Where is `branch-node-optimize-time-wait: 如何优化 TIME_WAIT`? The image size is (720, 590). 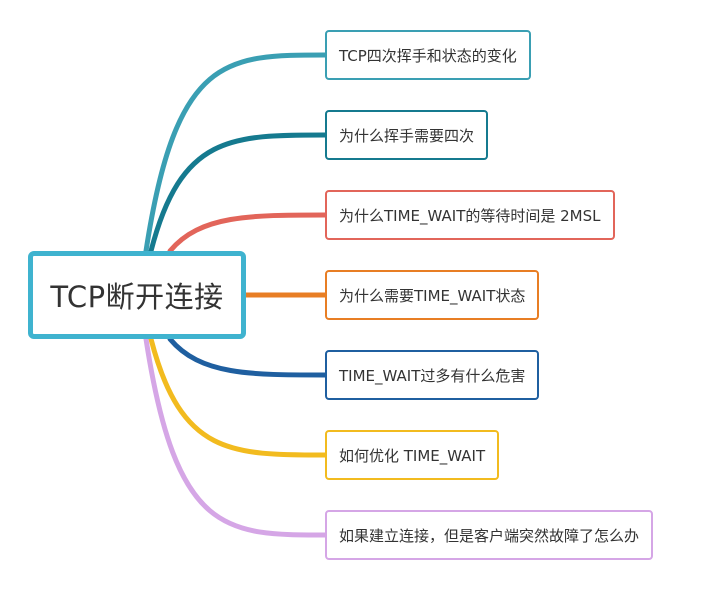
branch-node-optimize-time-wait: 如何优化 TIME_WAIT is located at coordinates (412, 455).